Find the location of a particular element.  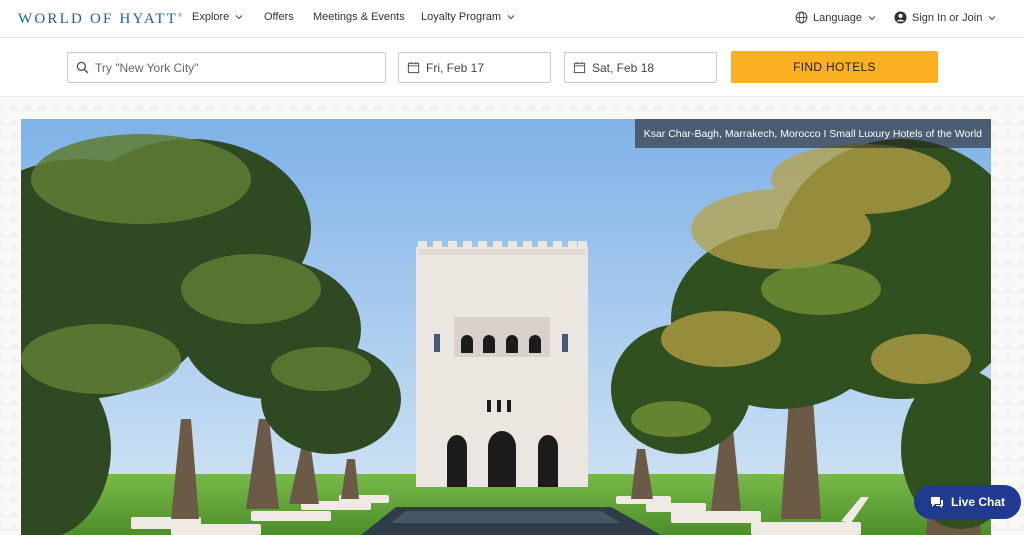

user-icon is located at coordinates (900, 17).